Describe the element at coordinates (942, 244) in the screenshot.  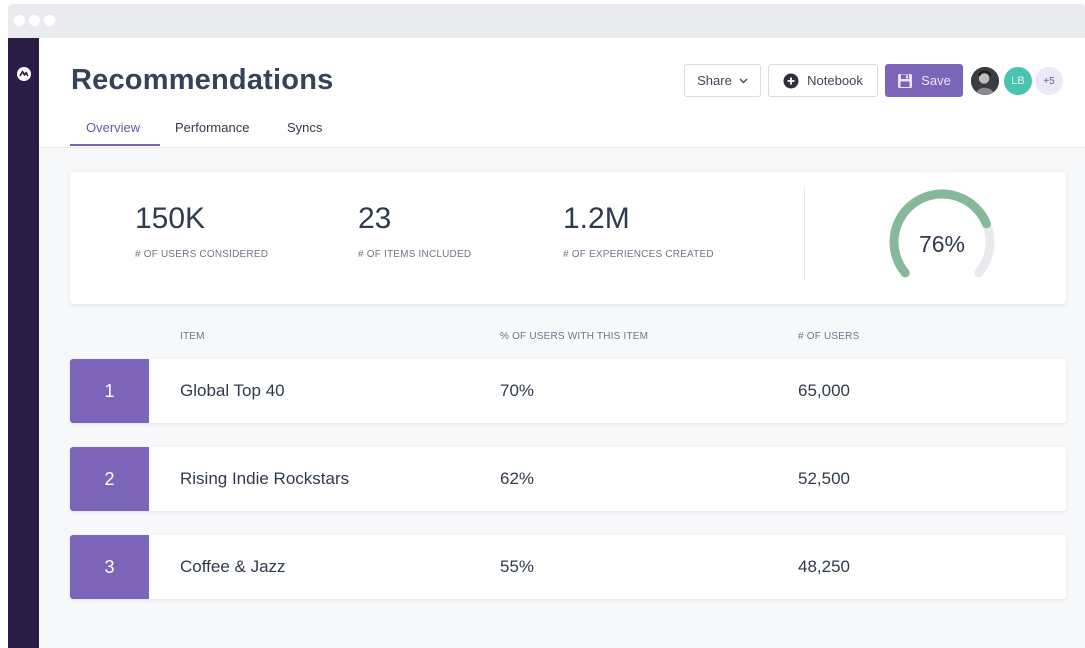
I see `gauge-value: 76%` at that location.